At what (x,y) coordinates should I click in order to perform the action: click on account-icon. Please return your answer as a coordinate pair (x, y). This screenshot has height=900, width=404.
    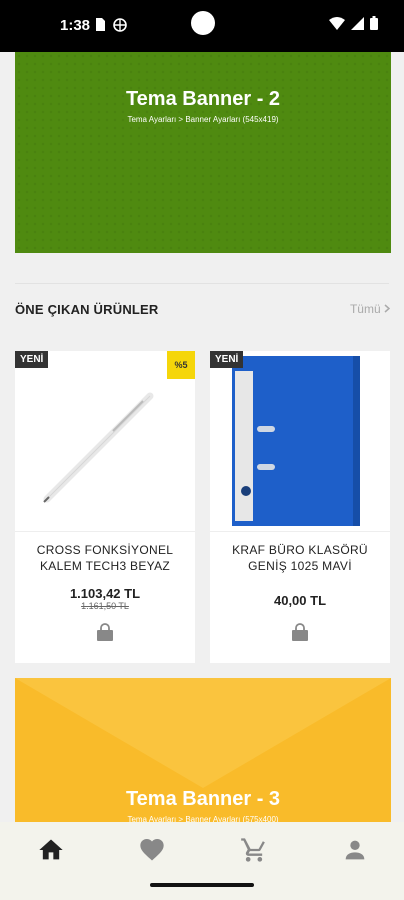
    Looking at the image, I should click on (355, 850).